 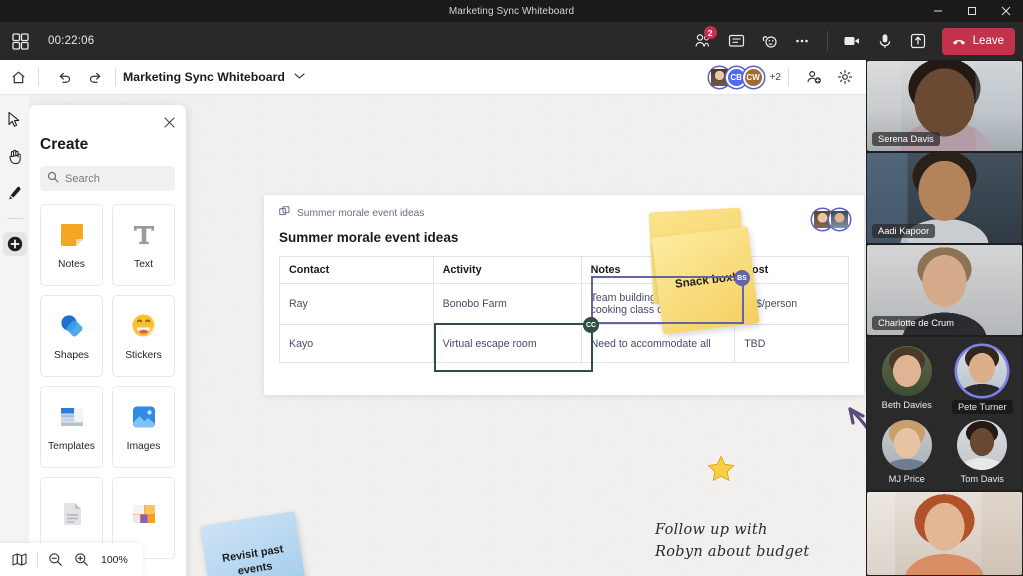 I want to click on annotation-arrow, so click(x=857, y=418).